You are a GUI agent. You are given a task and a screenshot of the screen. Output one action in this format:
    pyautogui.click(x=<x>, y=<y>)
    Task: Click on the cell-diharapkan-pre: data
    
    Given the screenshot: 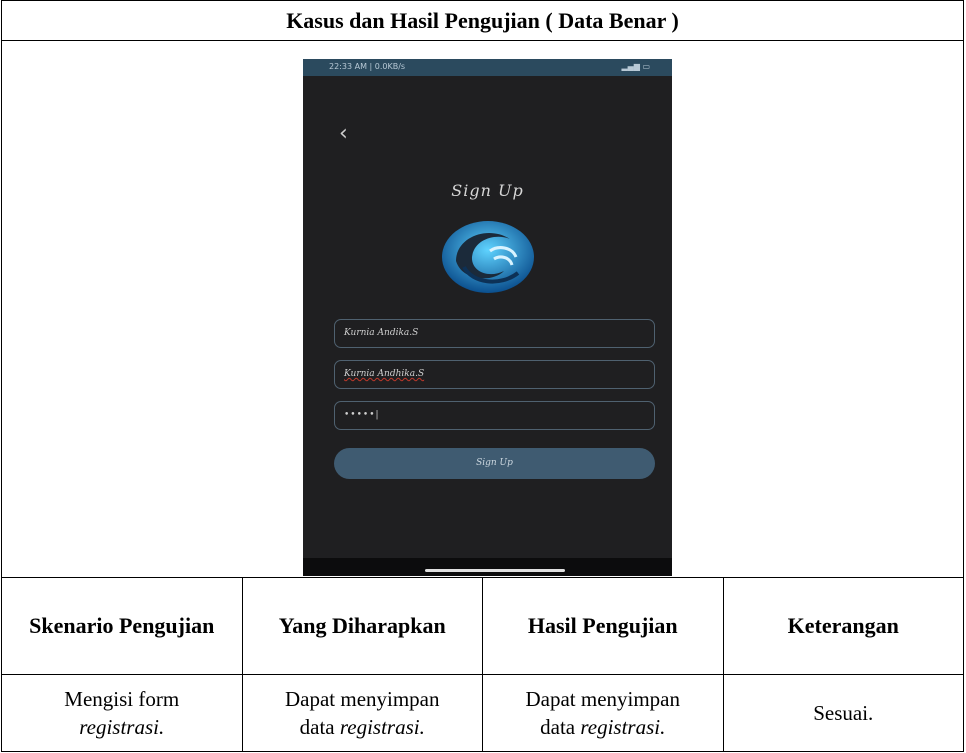 What is the action you would take?
    pyautogui.click(x=319, y=727)
    